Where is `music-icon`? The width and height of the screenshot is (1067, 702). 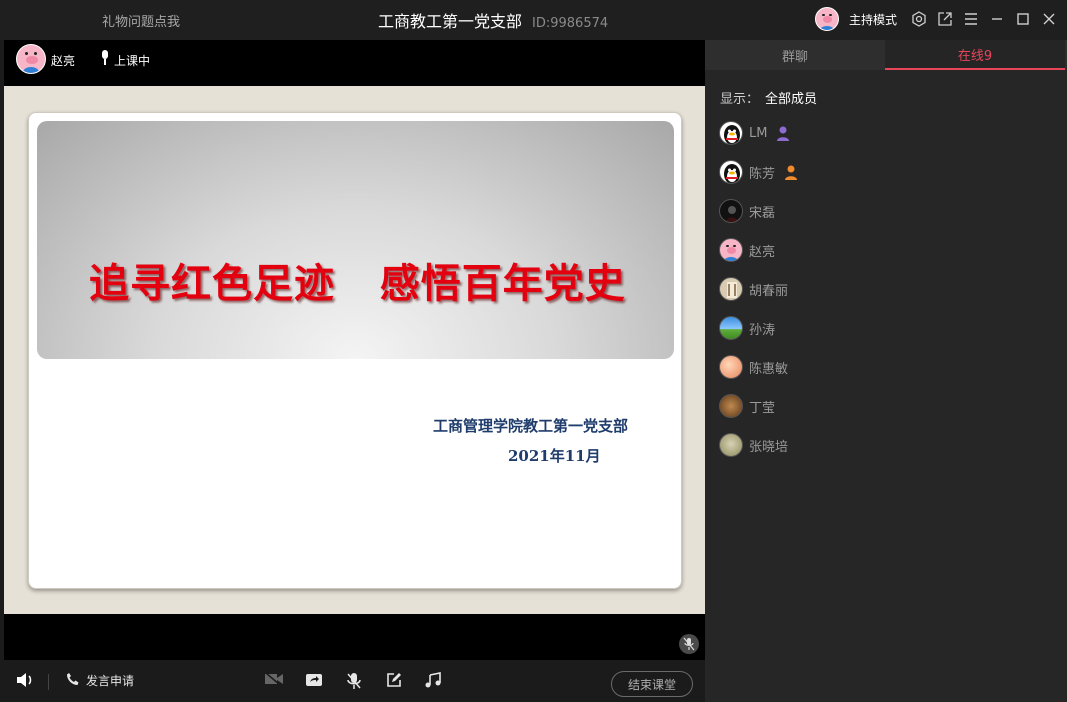
music-icon is located at coordinates (433, 680).